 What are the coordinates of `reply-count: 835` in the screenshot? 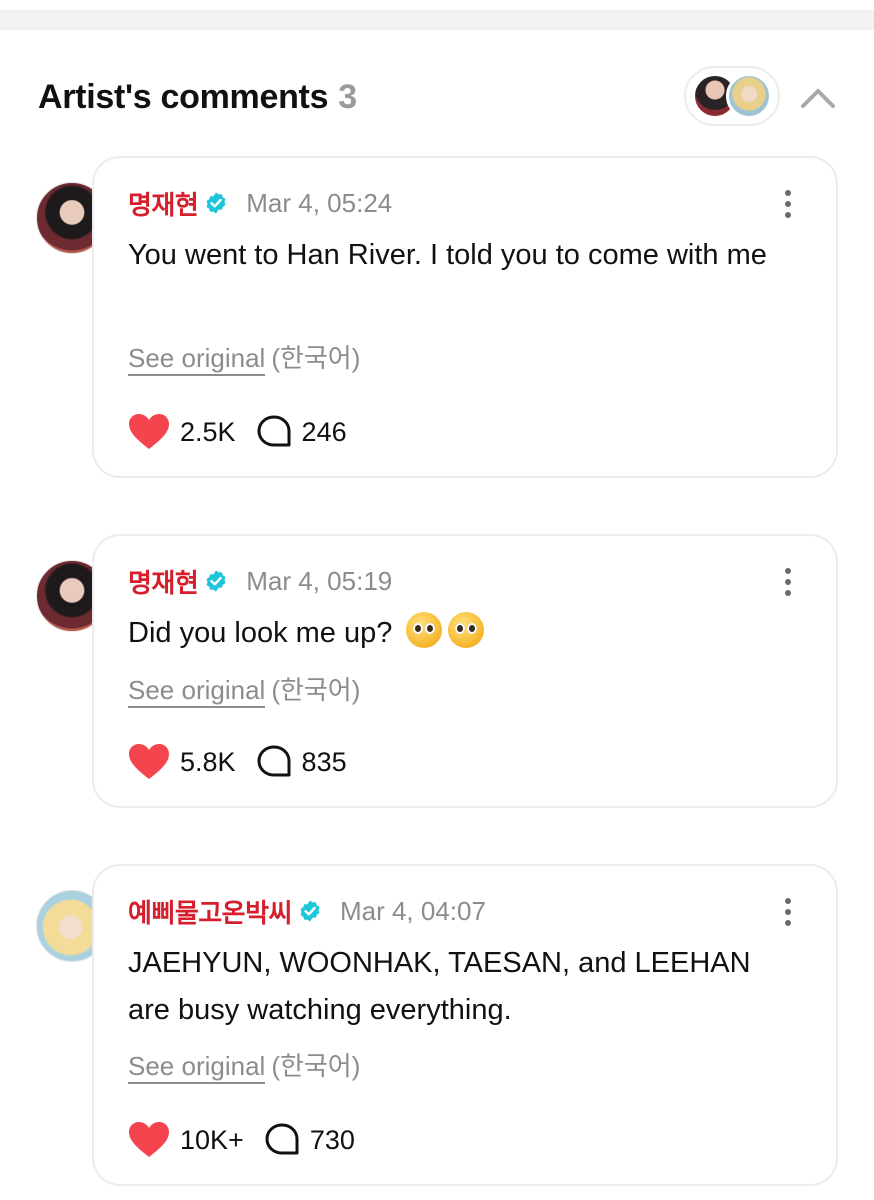 It's located at (324, 761).